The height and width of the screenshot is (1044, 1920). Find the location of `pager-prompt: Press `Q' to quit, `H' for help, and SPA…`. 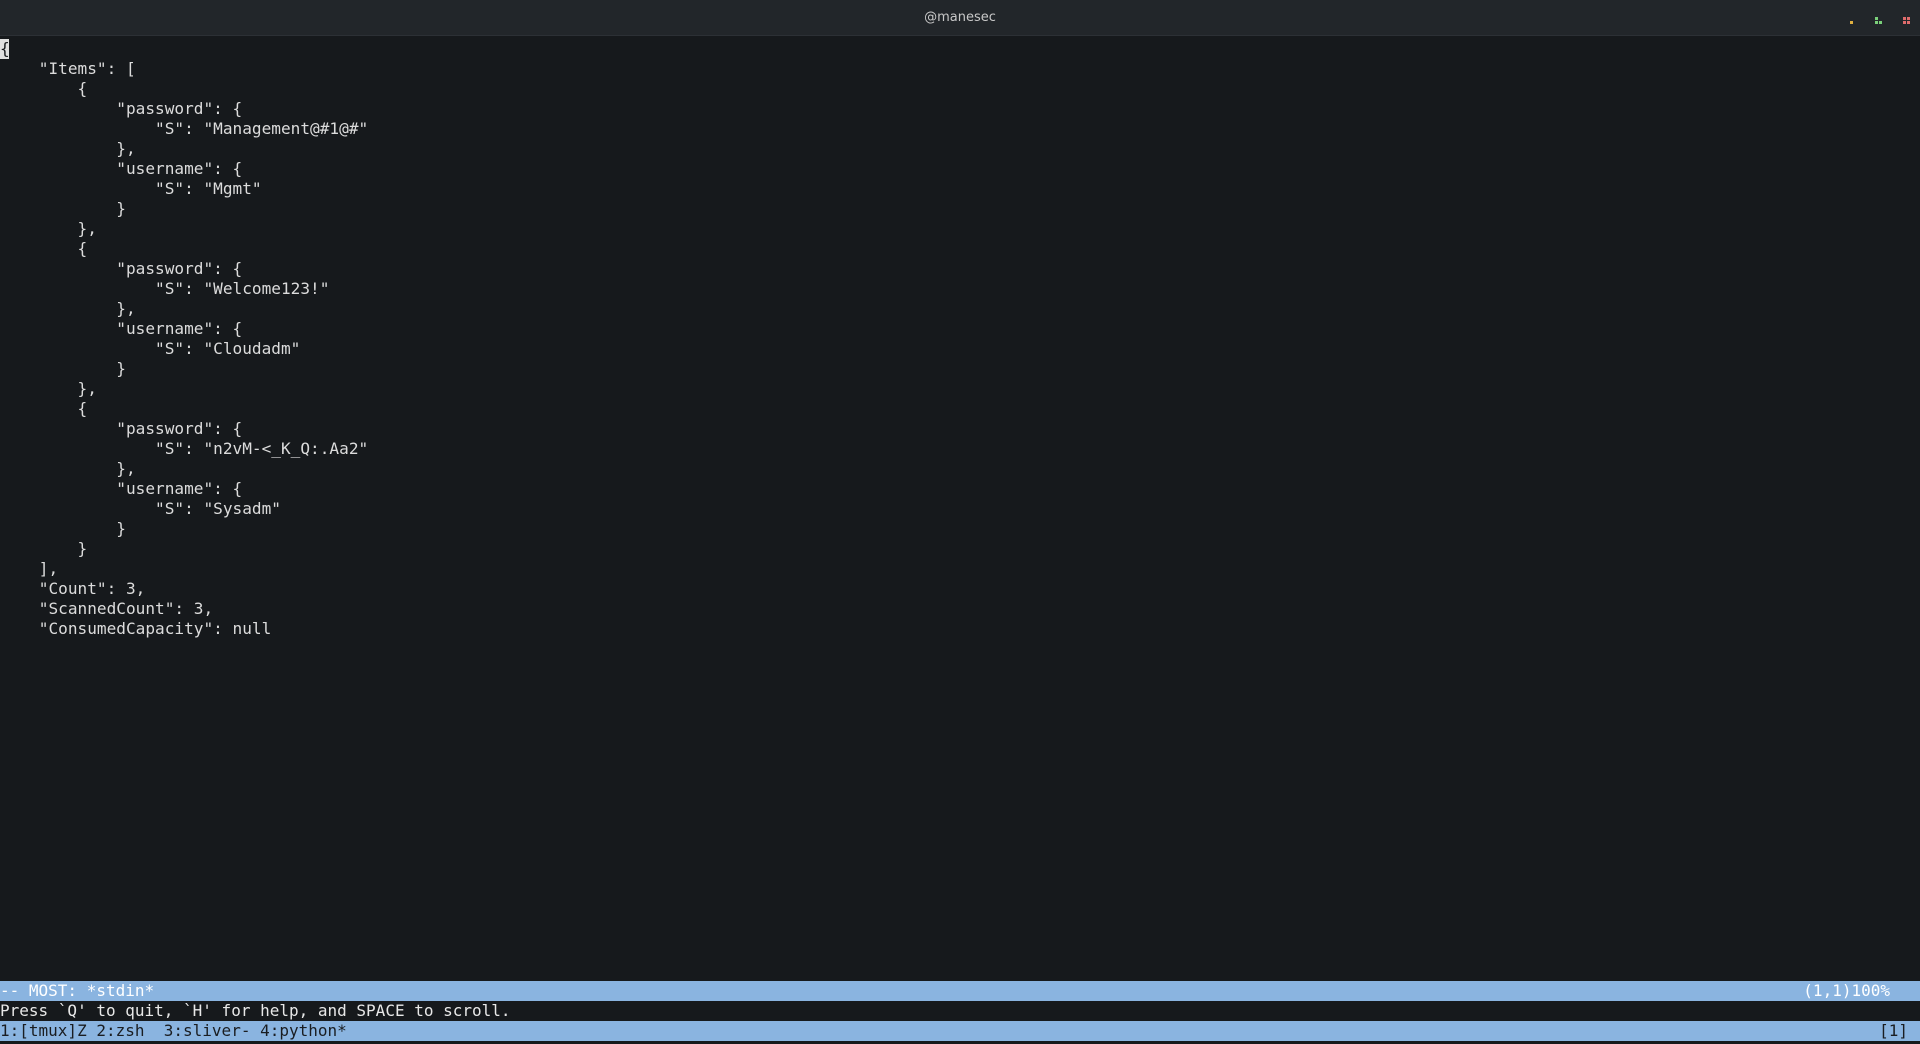

pager-prompt: Press `Q' to quit, `H' for help, and SPA… is located at coordinates (960, 1011).